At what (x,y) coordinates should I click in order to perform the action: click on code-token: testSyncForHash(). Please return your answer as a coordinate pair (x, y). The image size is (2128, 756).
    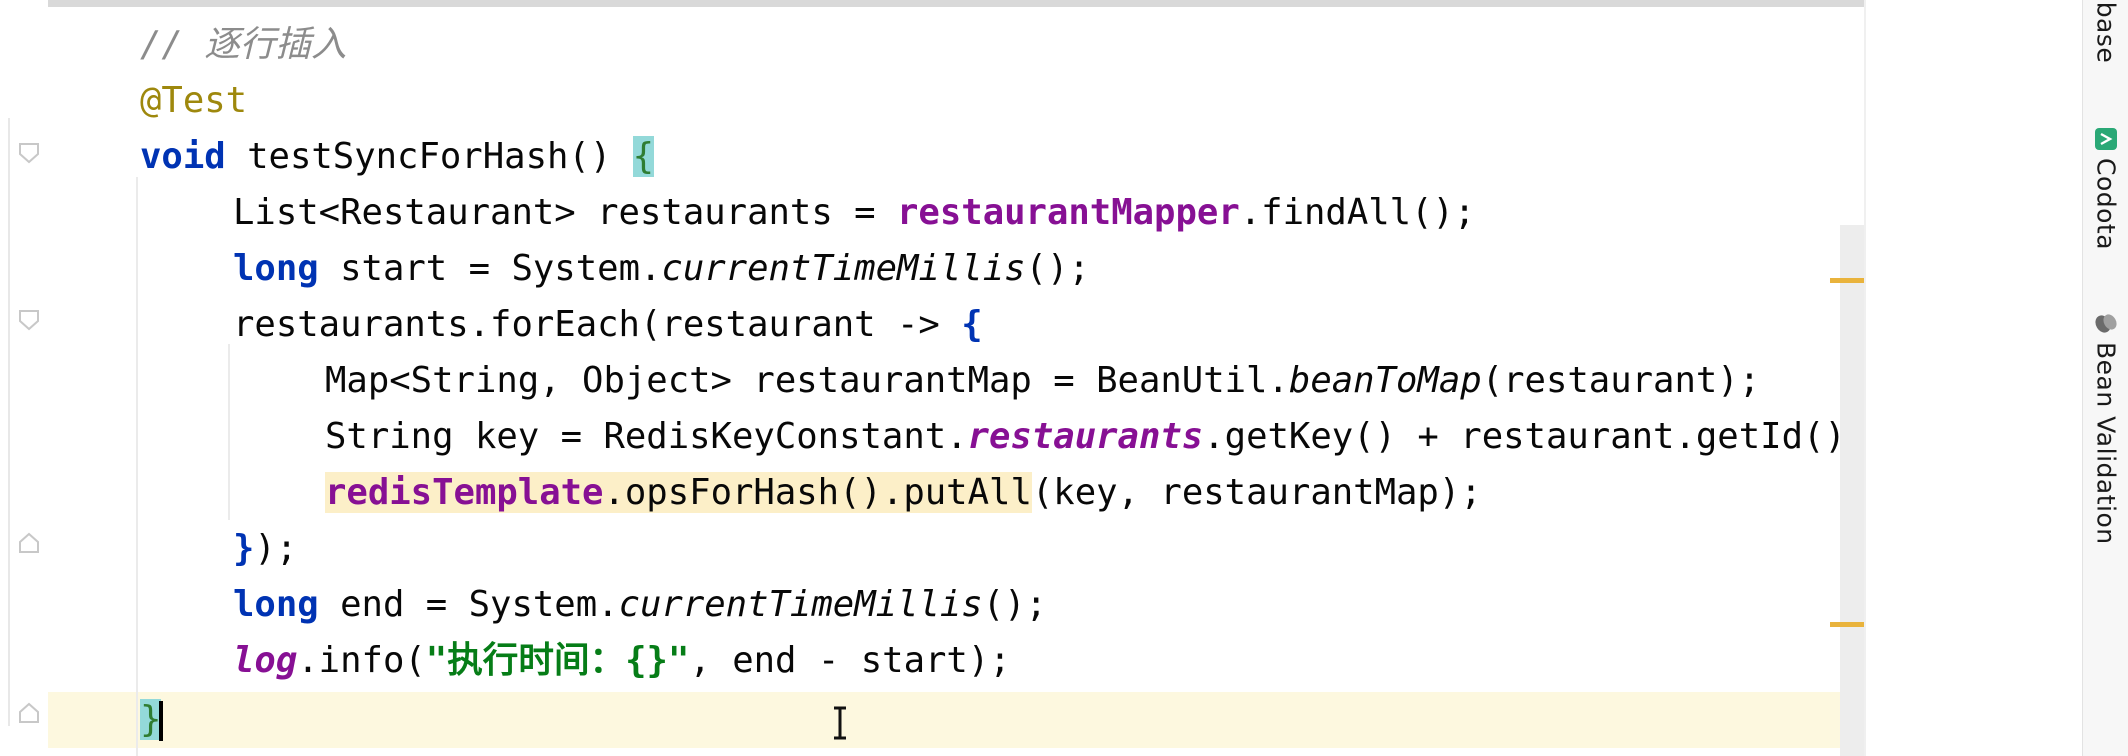
    Looking at the image, I should click on (429, 156).